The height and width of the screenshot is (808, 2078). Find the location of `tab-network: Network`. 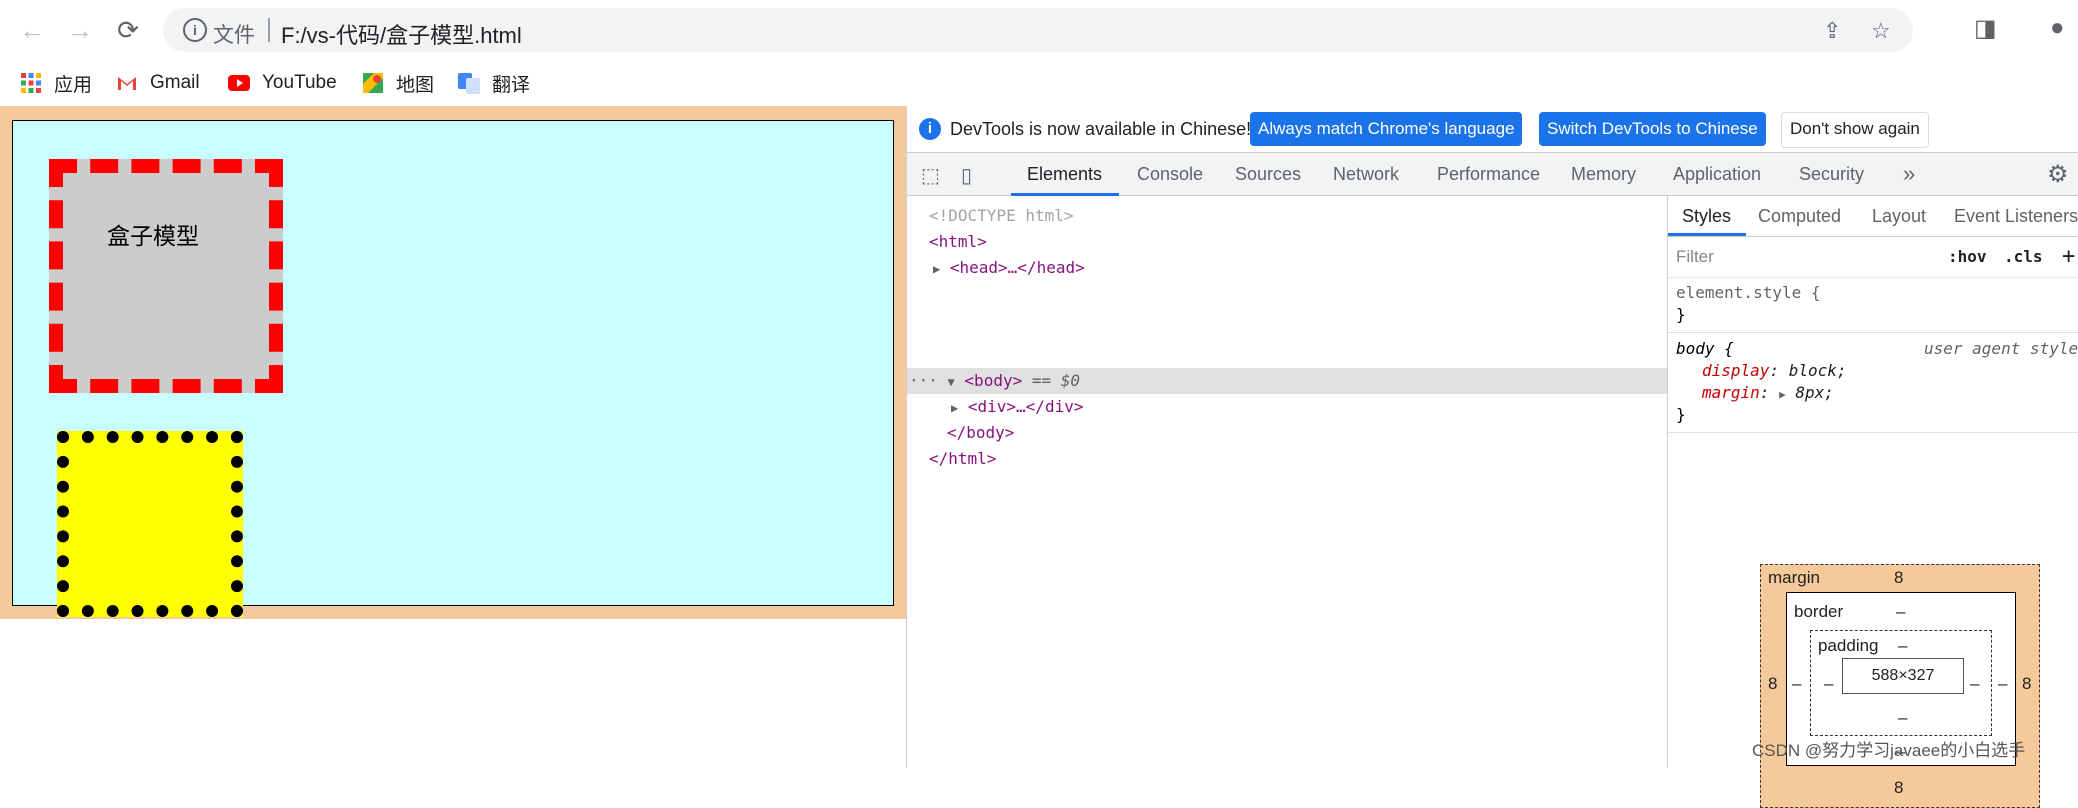

tab-network: Network is located at coordinates (1366, 174).